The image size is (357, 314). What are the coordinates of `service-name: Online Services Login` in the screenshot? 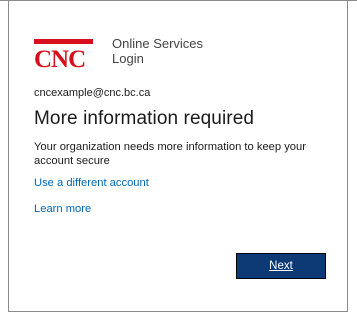 It's located at (157, 51).